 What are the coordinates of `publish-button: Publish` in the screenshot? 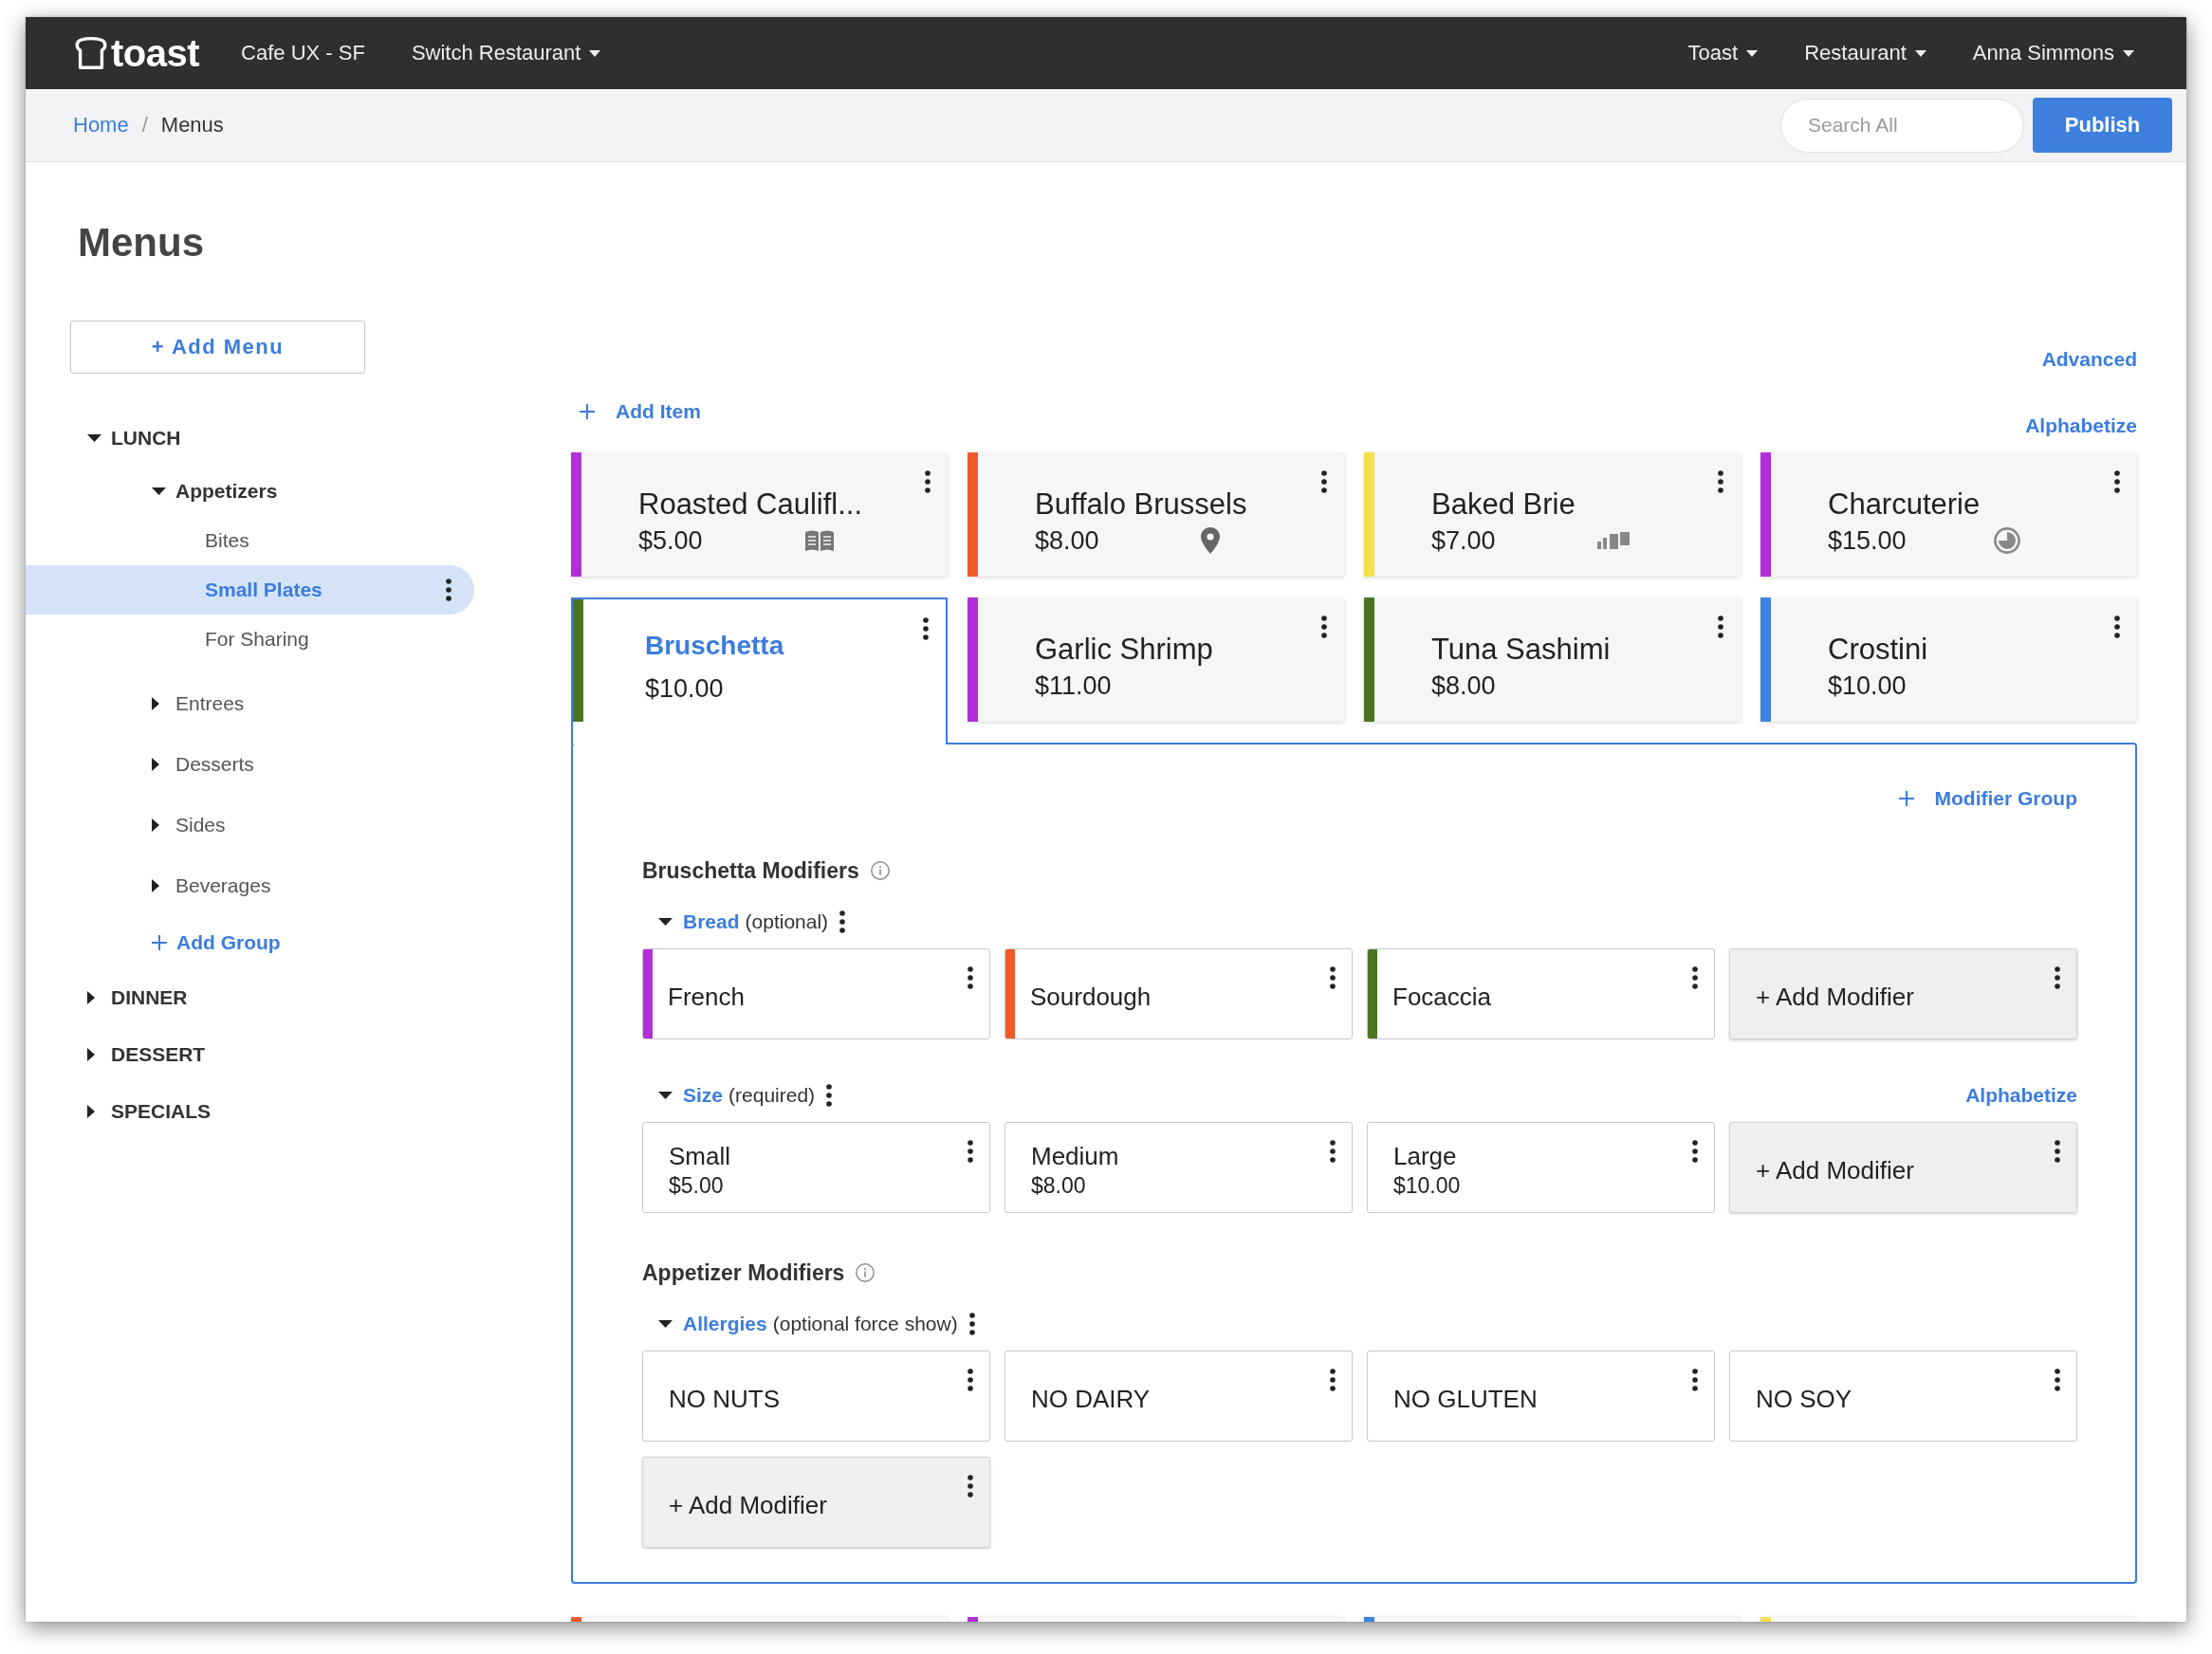 It's located at (2102, 125).